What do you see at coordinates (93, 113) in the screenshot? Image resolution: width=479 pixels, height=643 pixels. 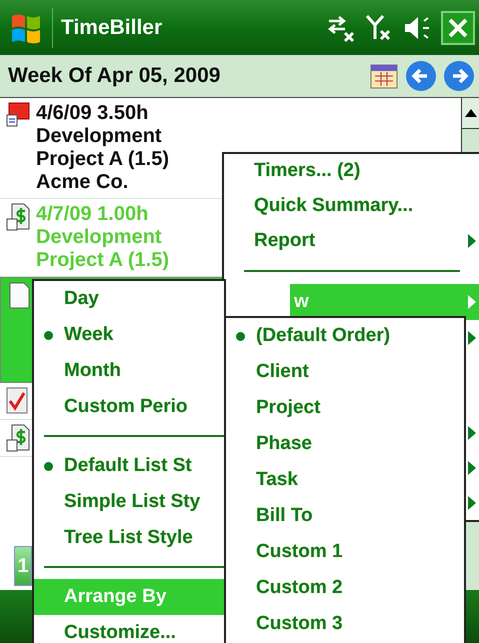 I see `entry-text: 4/6/09 3.50h` at bounding box center [93, 113].